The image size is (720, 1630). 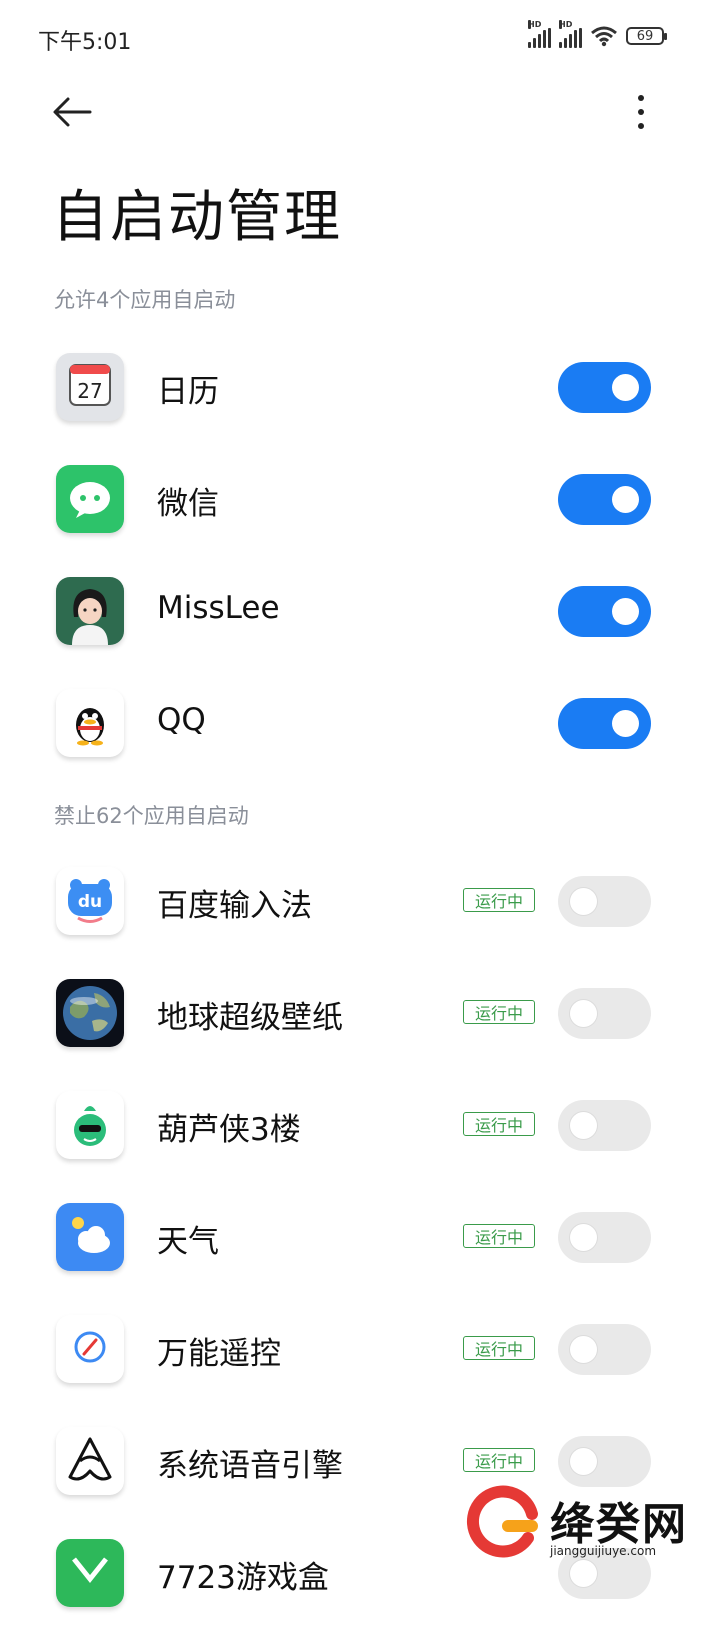 I want to click on watermark: 绛癸网 jiangguijiuye.com, so click(x=586, y=1534).